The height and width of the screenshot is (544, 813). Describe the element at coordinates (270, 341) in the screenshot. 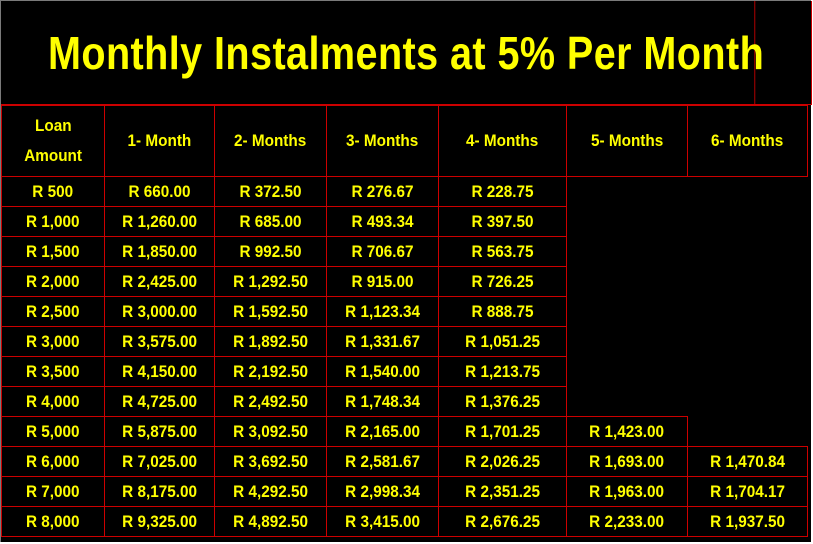

I see `instalment-cell-month-2: R 1,892.50` at that location.